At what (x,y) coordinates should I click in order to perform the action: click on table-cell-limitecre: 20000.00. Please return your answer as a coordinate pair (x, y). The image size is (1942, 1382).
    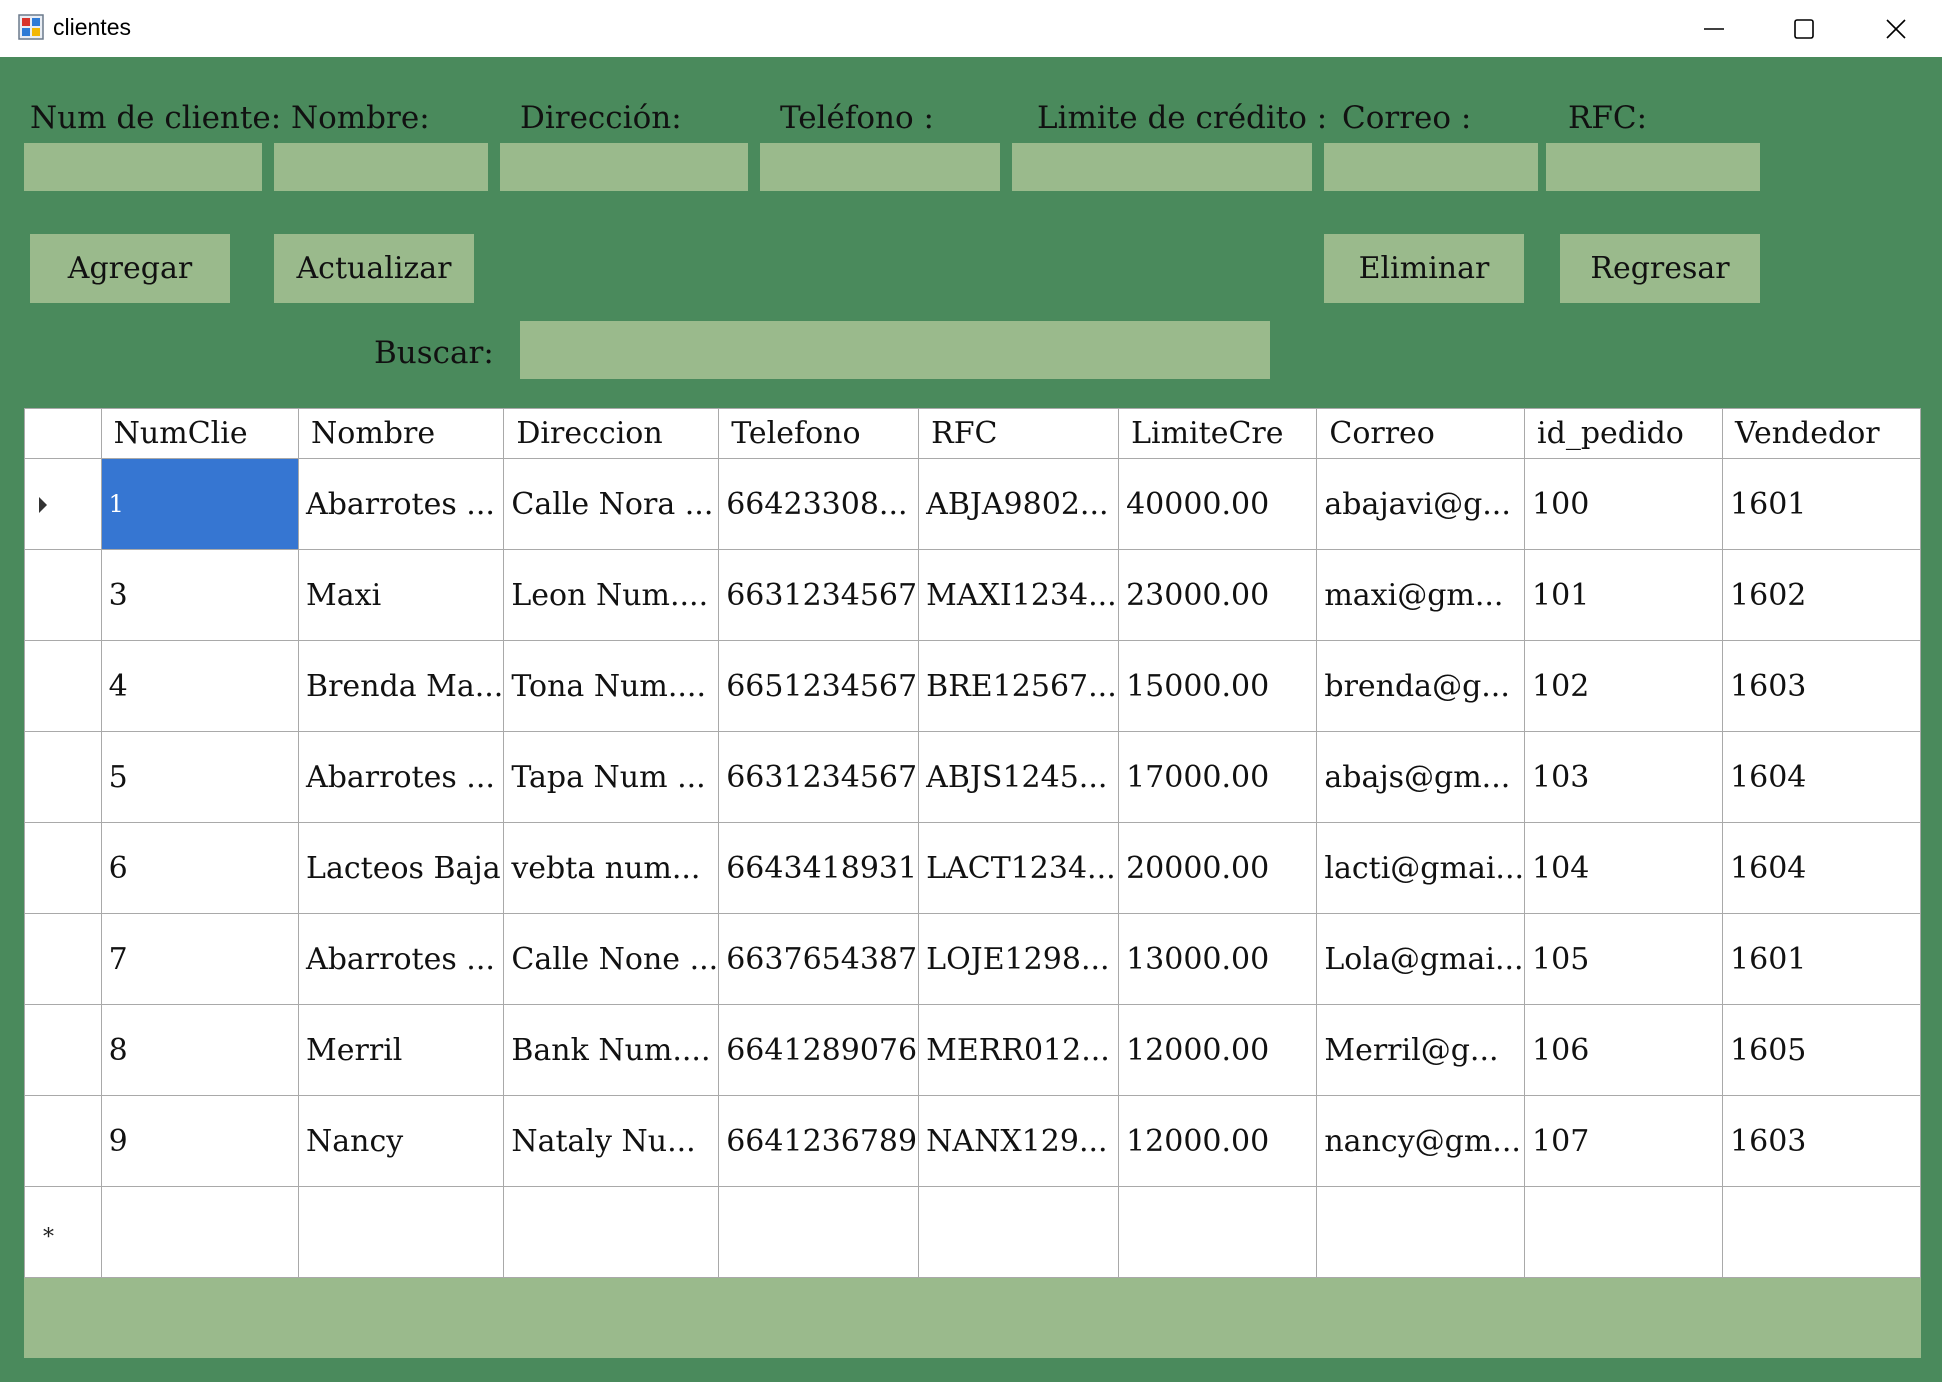
    Looking at the image, I should click on (1218, 868).